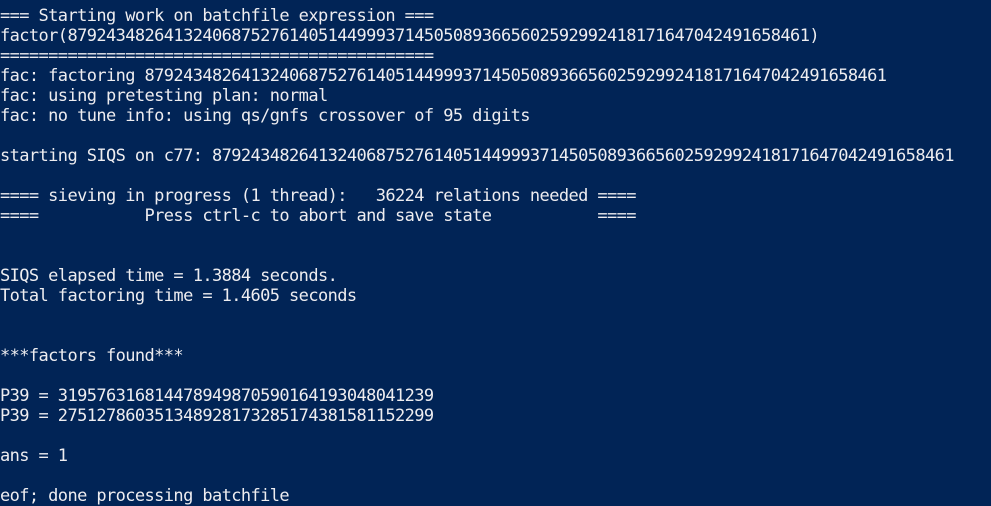  What do you see at coordinates (92, 356) in the screenshot?
I see `console-line-factors-found: ***factors found***` at bounding box center [92, 356].